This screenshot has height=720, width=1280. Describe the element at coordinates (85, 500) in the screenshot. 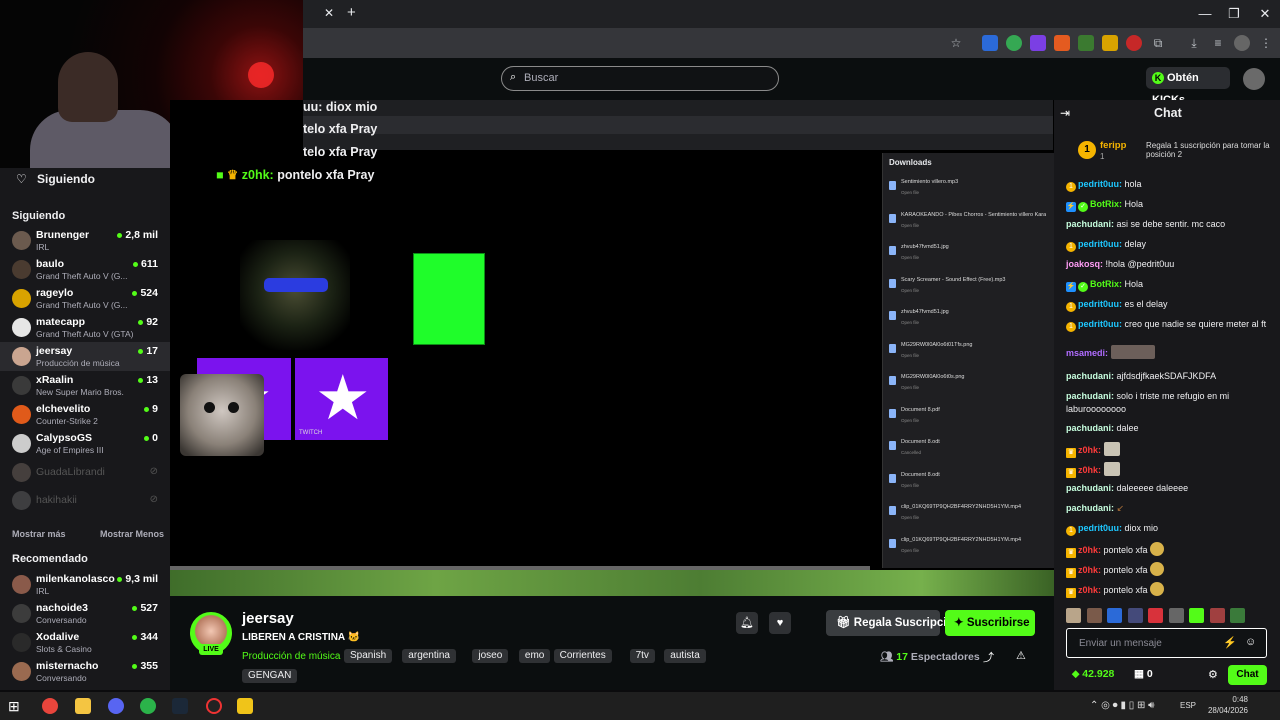

I see `sidebar-channel-hakihakii: hakihakii ⊘` at that location.